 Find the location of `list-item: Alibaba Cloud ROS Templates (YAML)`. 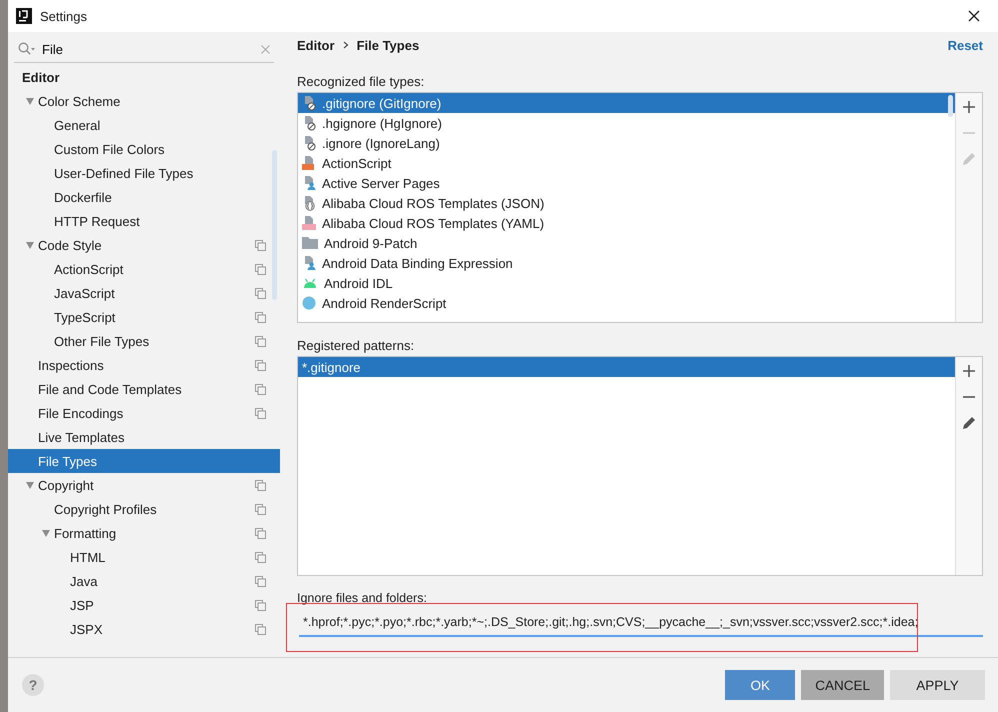

list-item: Alibaba Cloud ROS Templates (YAML) is located at coordinates (626, 223).